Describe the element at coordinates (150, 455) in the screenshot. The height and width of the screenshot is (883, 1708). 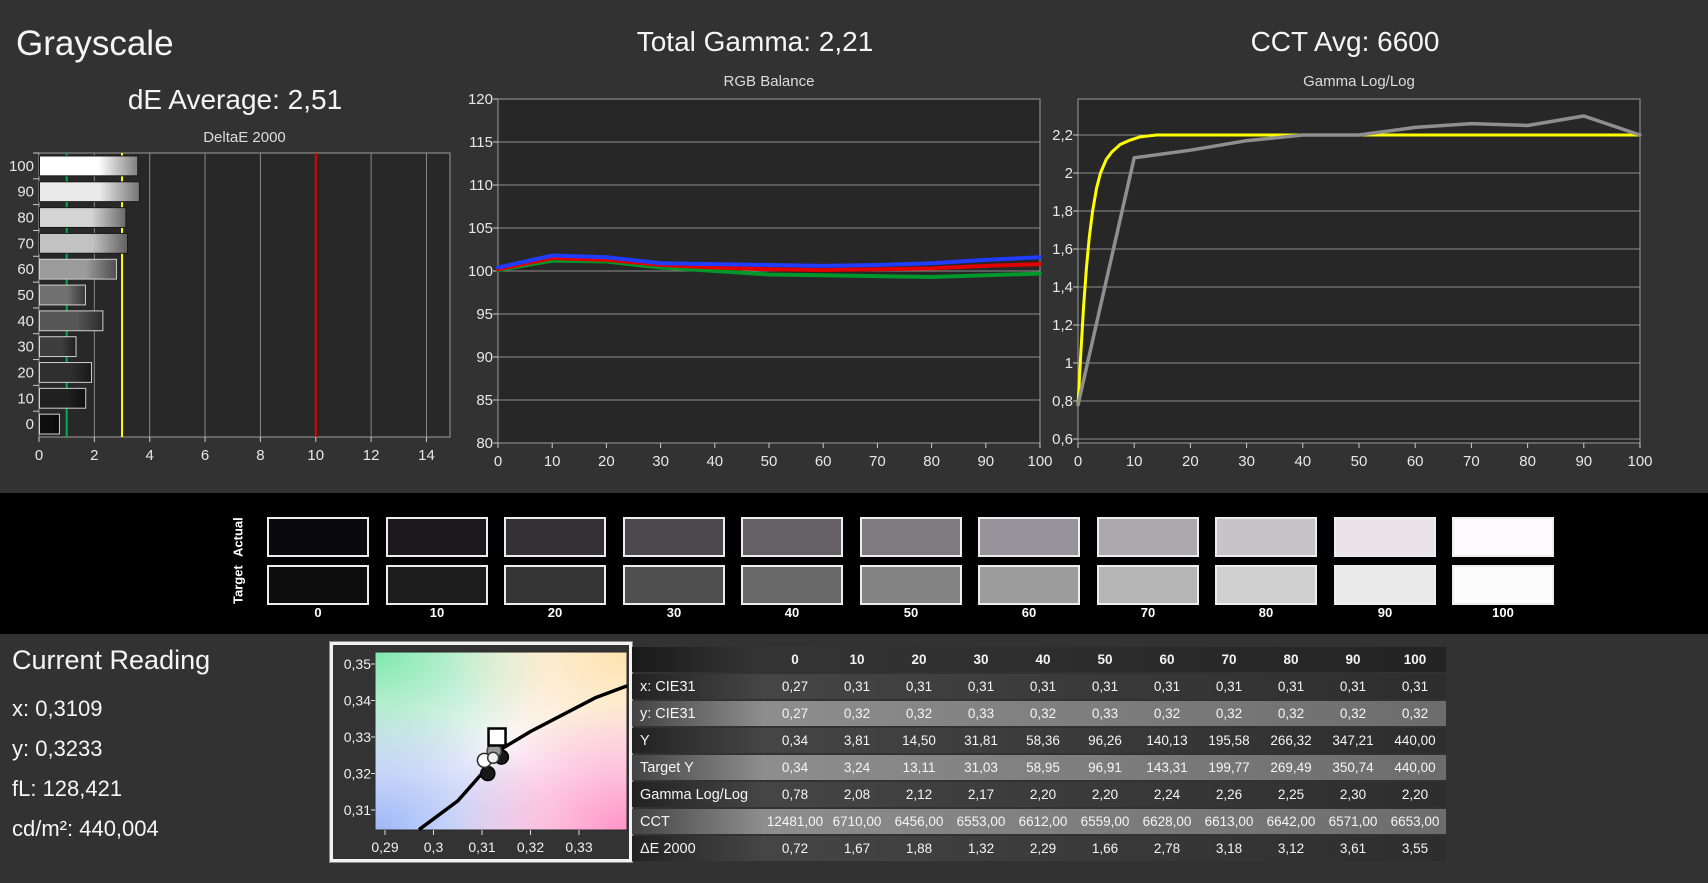
I see `axis-label: 4` at that location.